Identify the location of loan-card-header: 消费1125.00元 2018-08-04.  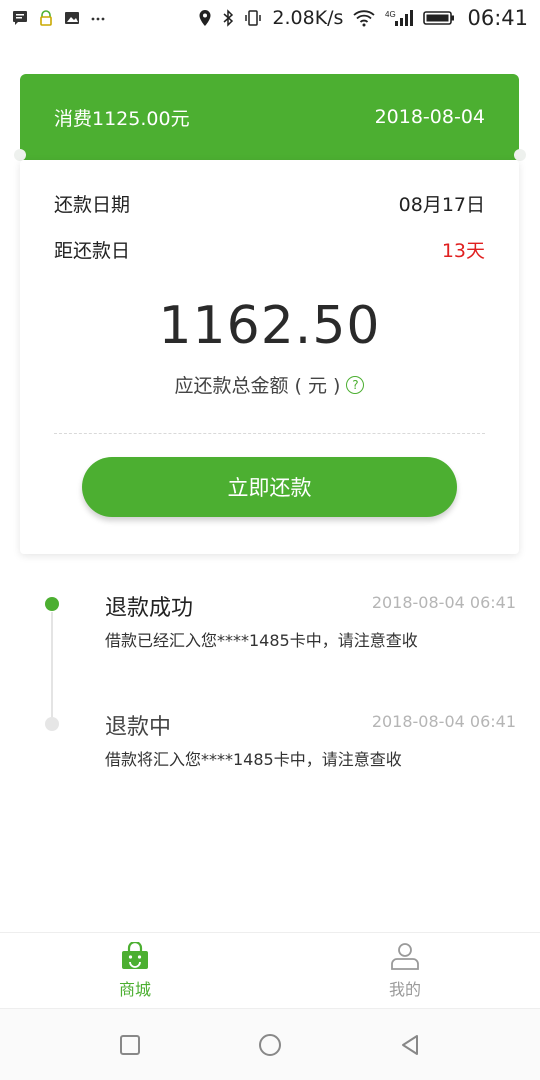
(269, 117).